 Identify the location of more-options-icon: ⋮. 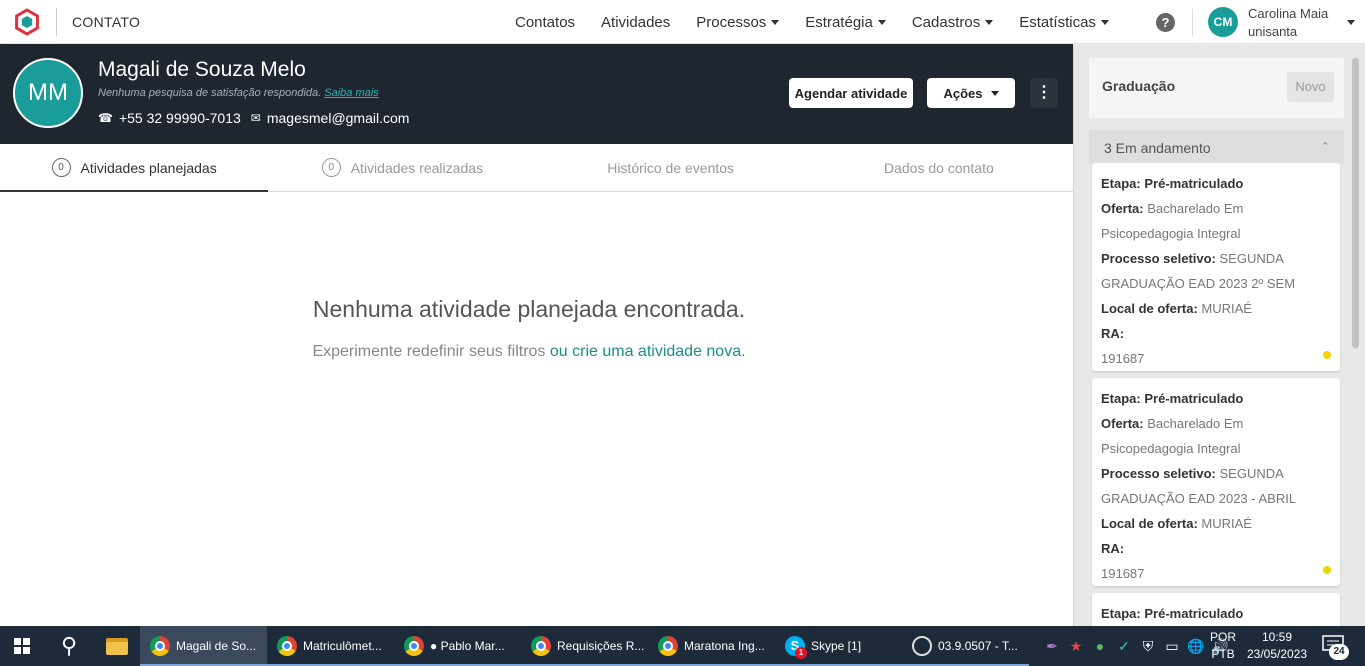
(1044, 93).